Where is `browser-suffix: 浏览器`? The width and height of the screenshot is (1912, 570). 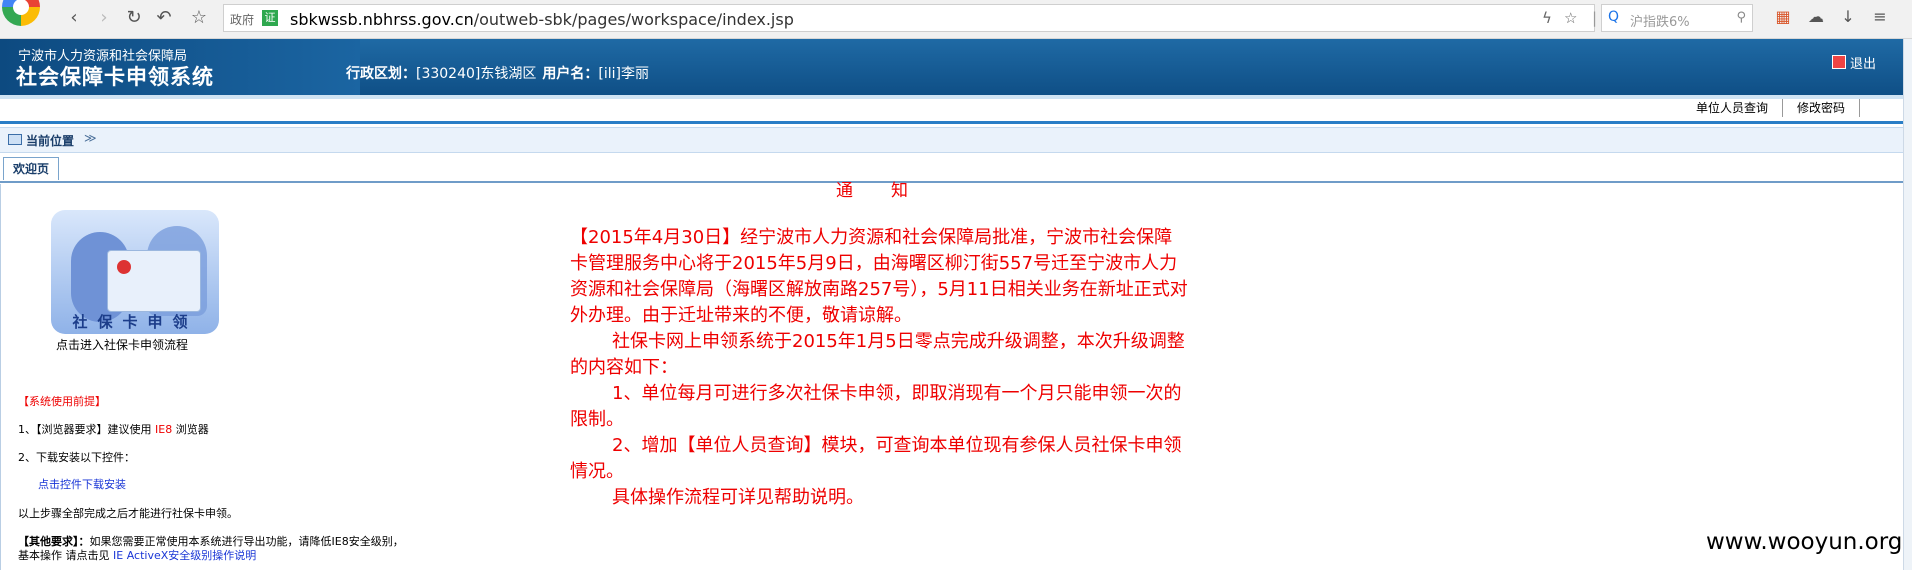
browser-suffix: 浏览器 is located at coordinates (190, 429).